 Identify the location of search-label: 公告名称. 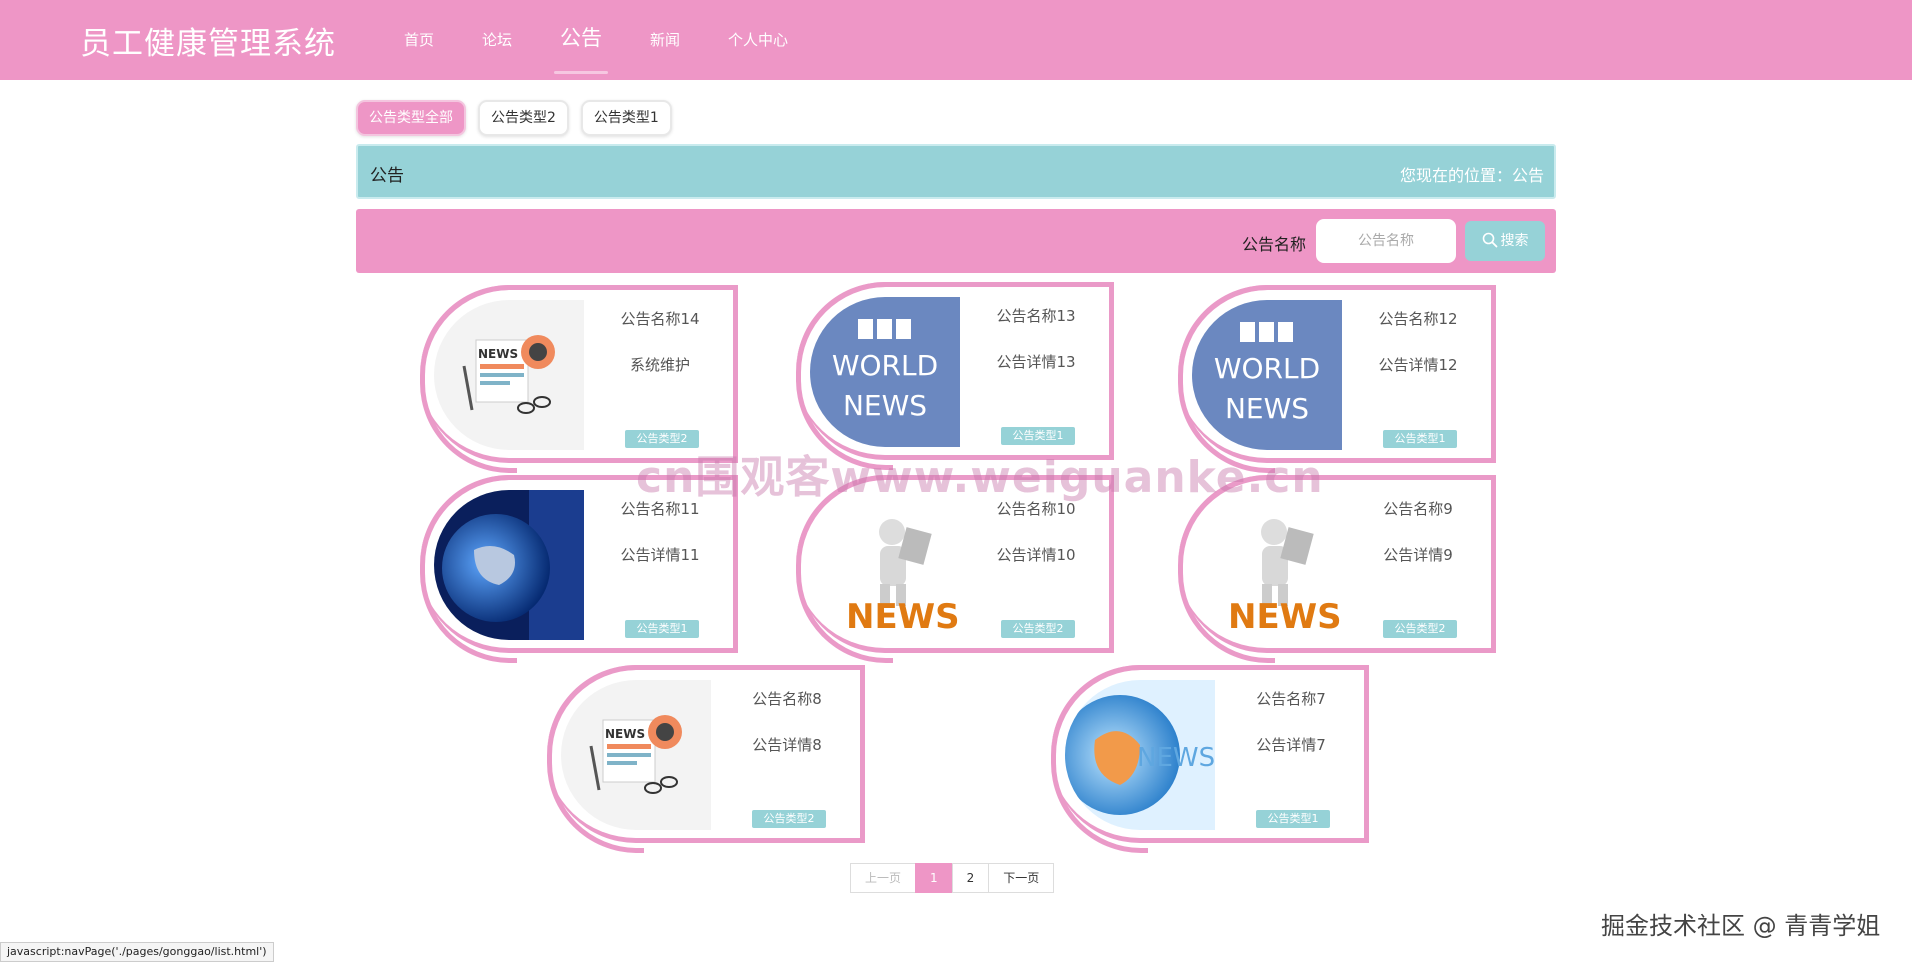
(1274, 244).